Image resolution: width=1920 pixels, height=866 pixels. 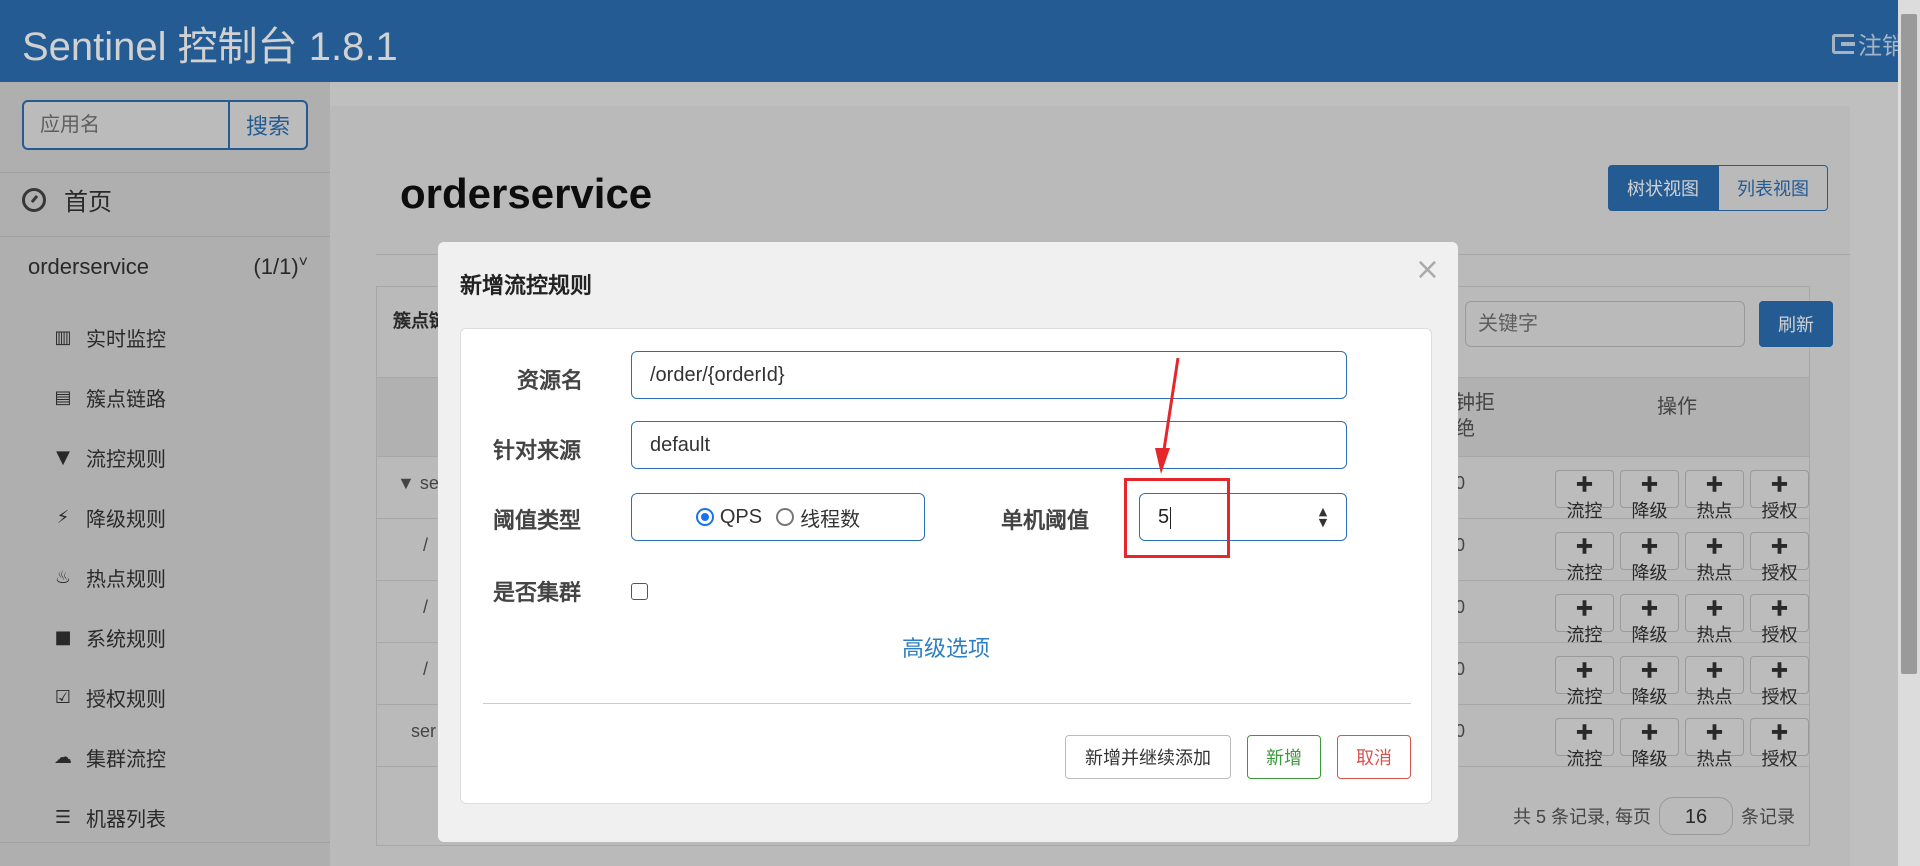 What do you see at coordinates (947, 703) in the screenshot?
I see `divider` at bounding box center [947, 703].